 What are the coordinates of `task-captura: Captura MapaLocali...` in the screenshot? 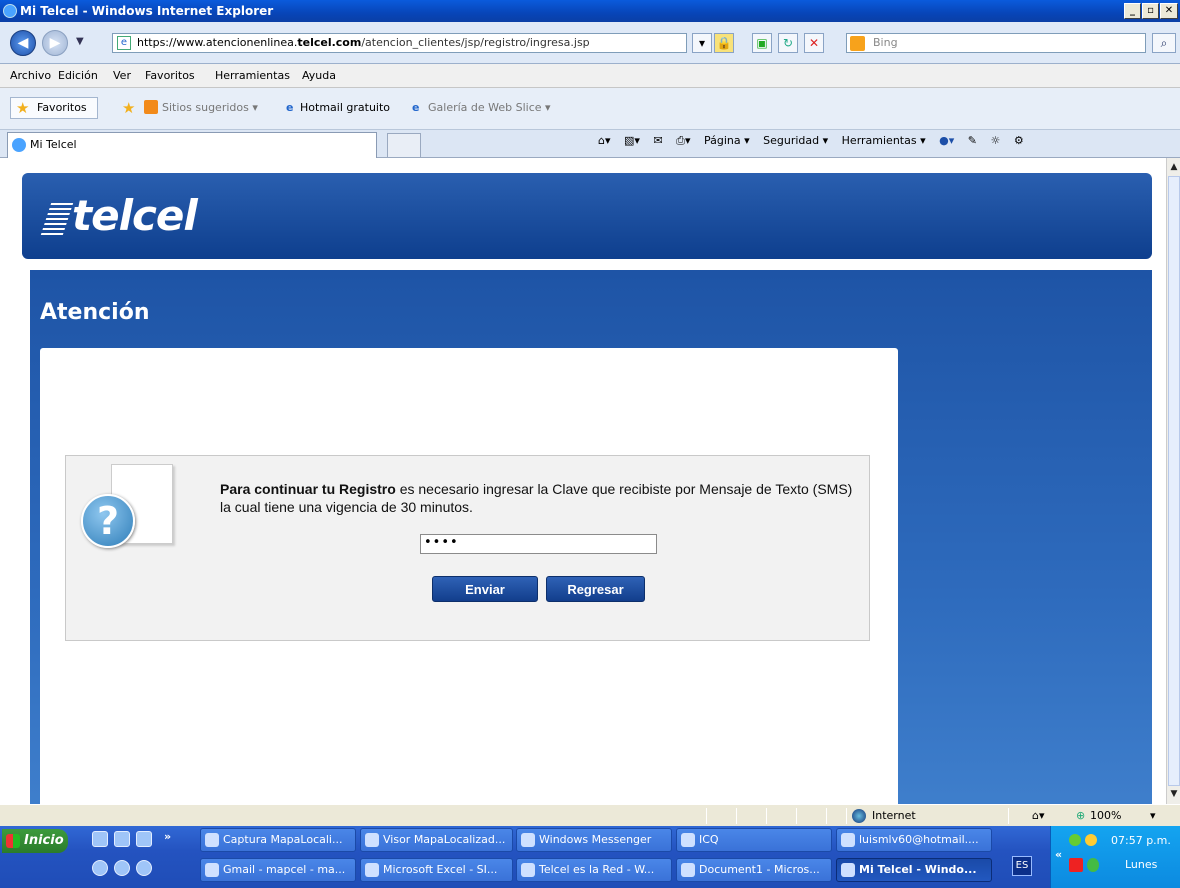 It's located at (278, 840).